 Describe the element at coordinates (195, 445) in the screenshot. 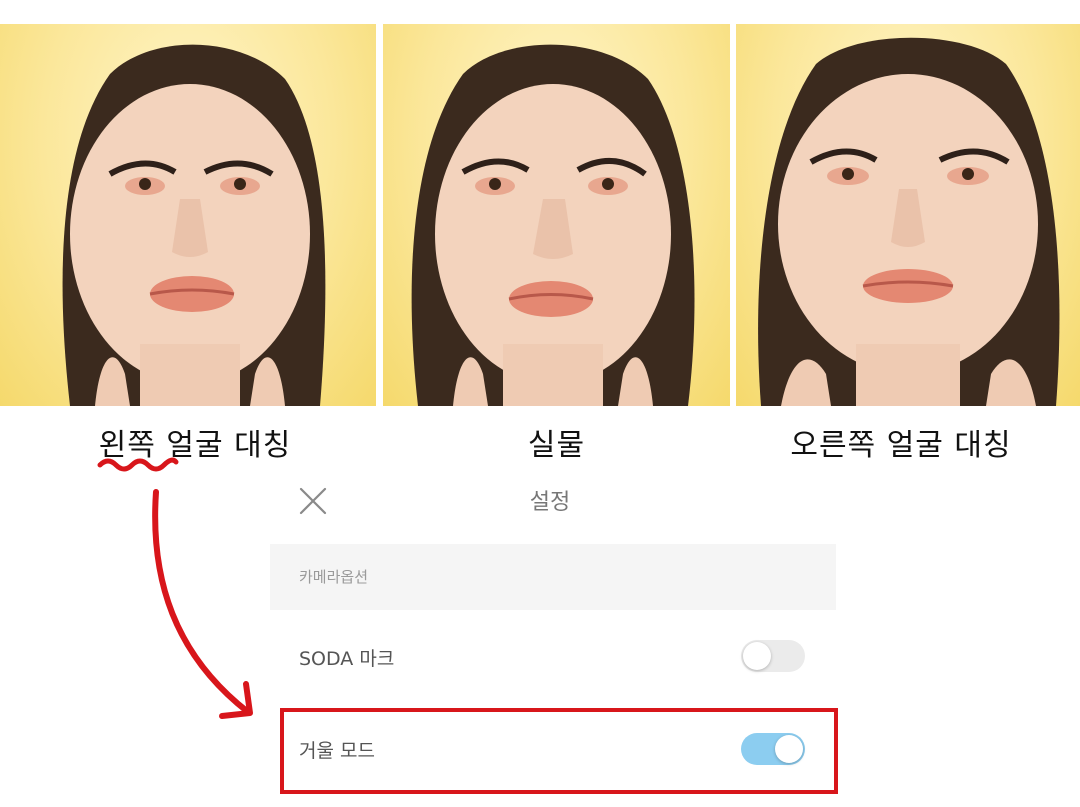

I see `caption-left-symmetry: 왼쪽 얼굴 대칭` at that location.